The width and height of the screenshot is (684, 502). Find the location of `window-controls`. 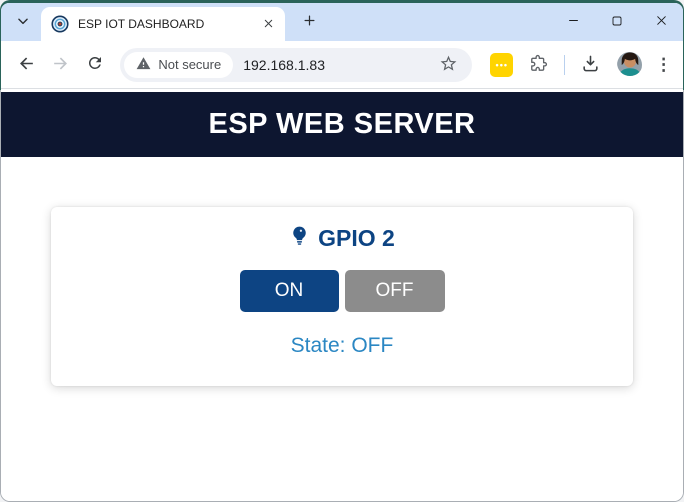

window-controls is located at coordinates (617, 22).